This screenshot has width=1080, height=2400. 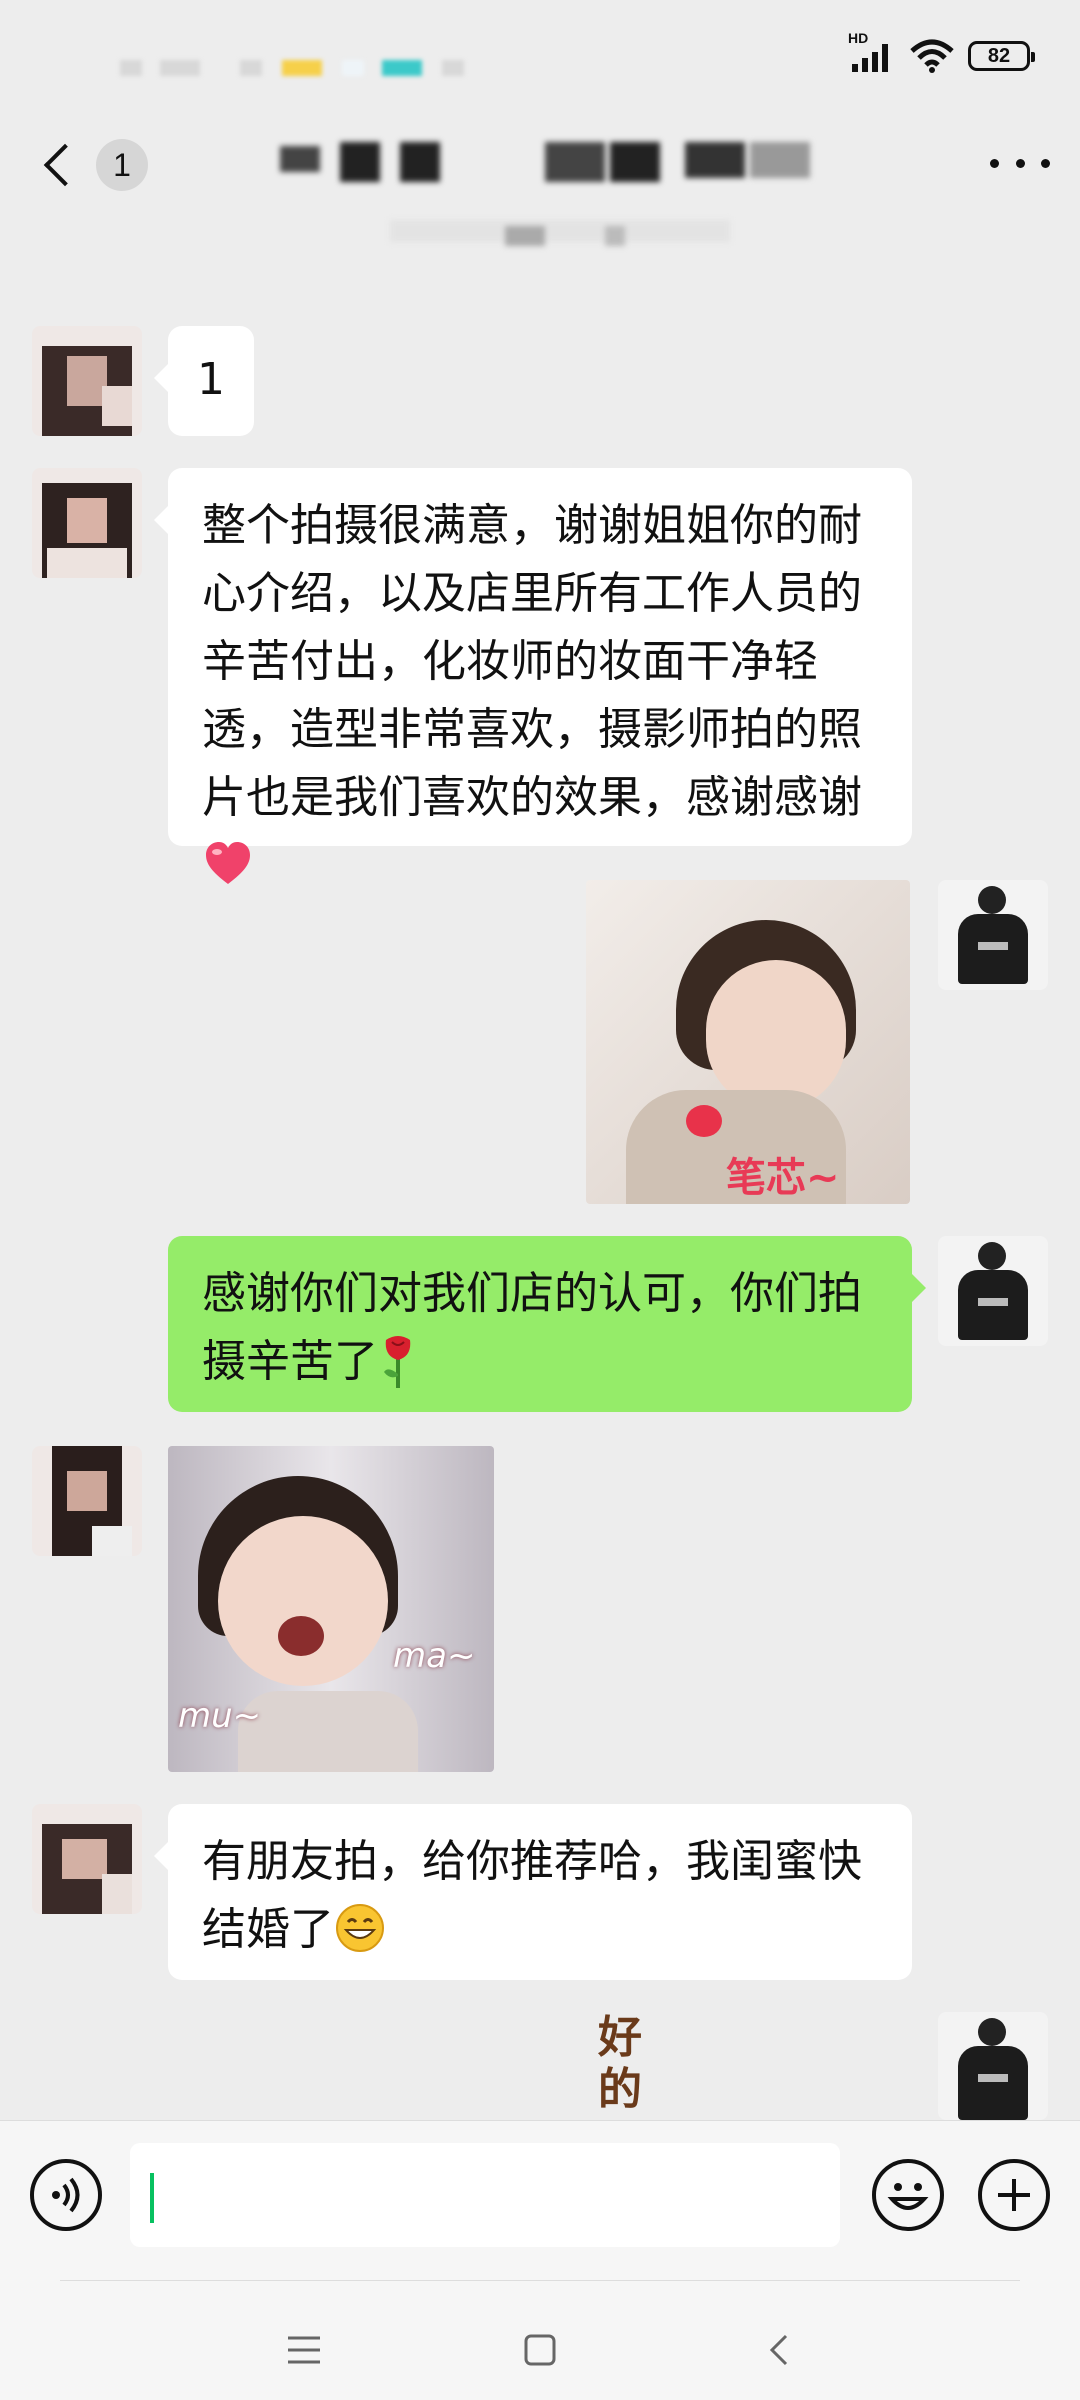 I want to click on voice-input-button, so click(x=66, y=2195).